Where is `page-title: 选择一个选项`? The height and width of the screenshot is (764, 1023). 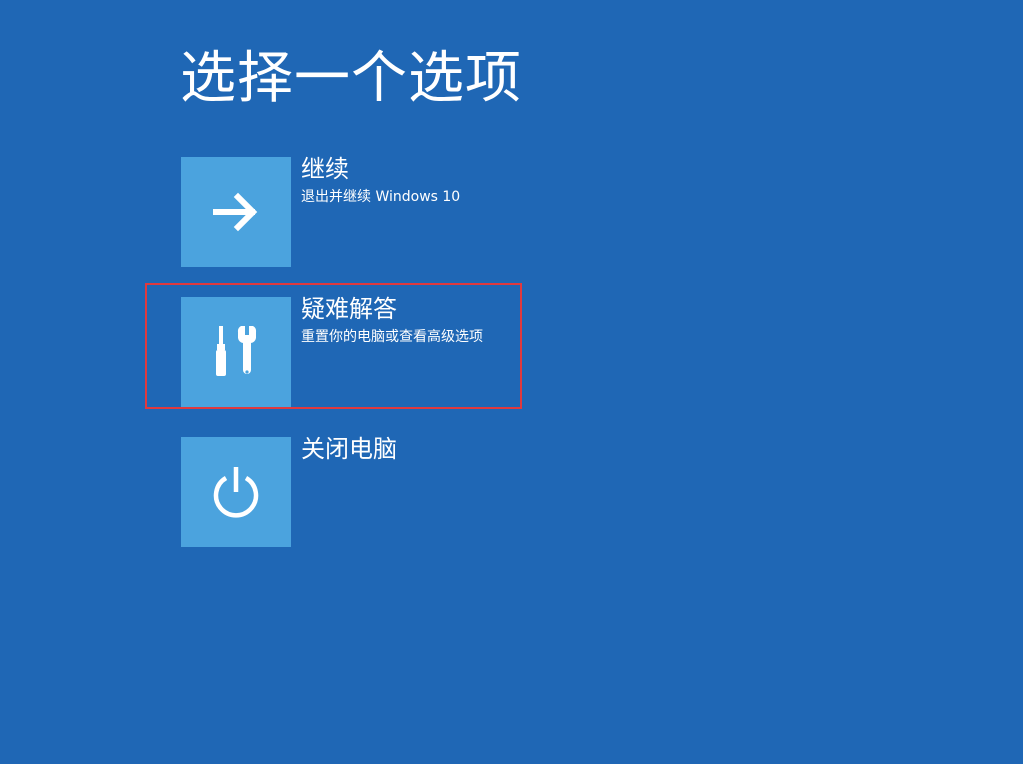 page-title: 选择一个选项 is located at coordinates (351, 78).